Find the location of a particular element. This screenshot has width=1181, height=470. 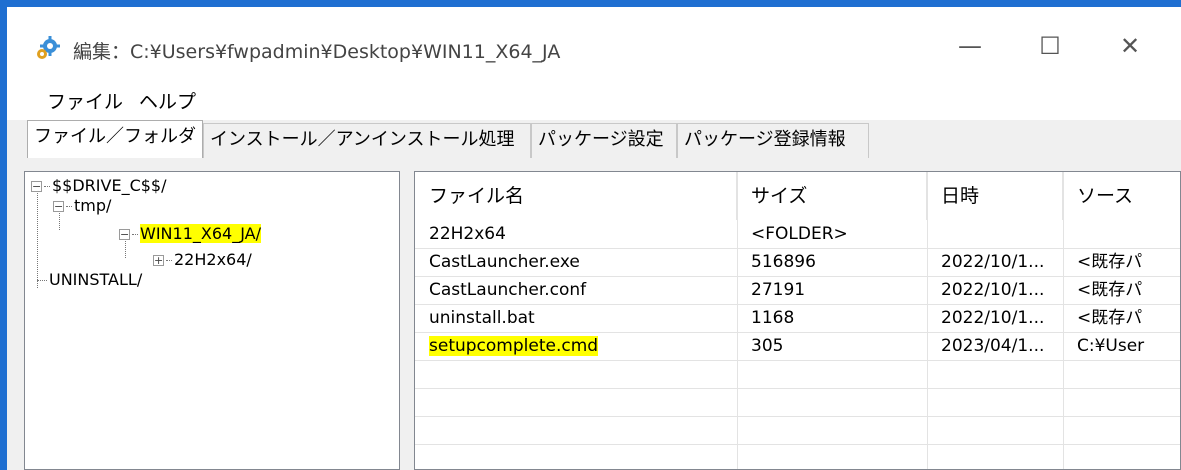

tree-item-uninstall: UNINSTALL/ is located at coordinates (89, 280).